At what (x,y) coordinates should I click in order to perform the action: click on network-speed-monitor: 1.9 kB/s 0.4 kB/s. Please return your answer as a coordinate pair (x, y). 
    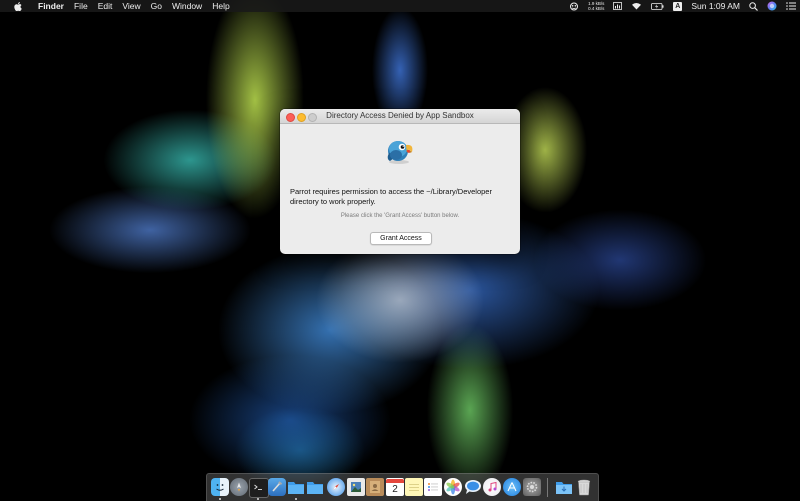
    Looking at the image, I should click on (596, 6).